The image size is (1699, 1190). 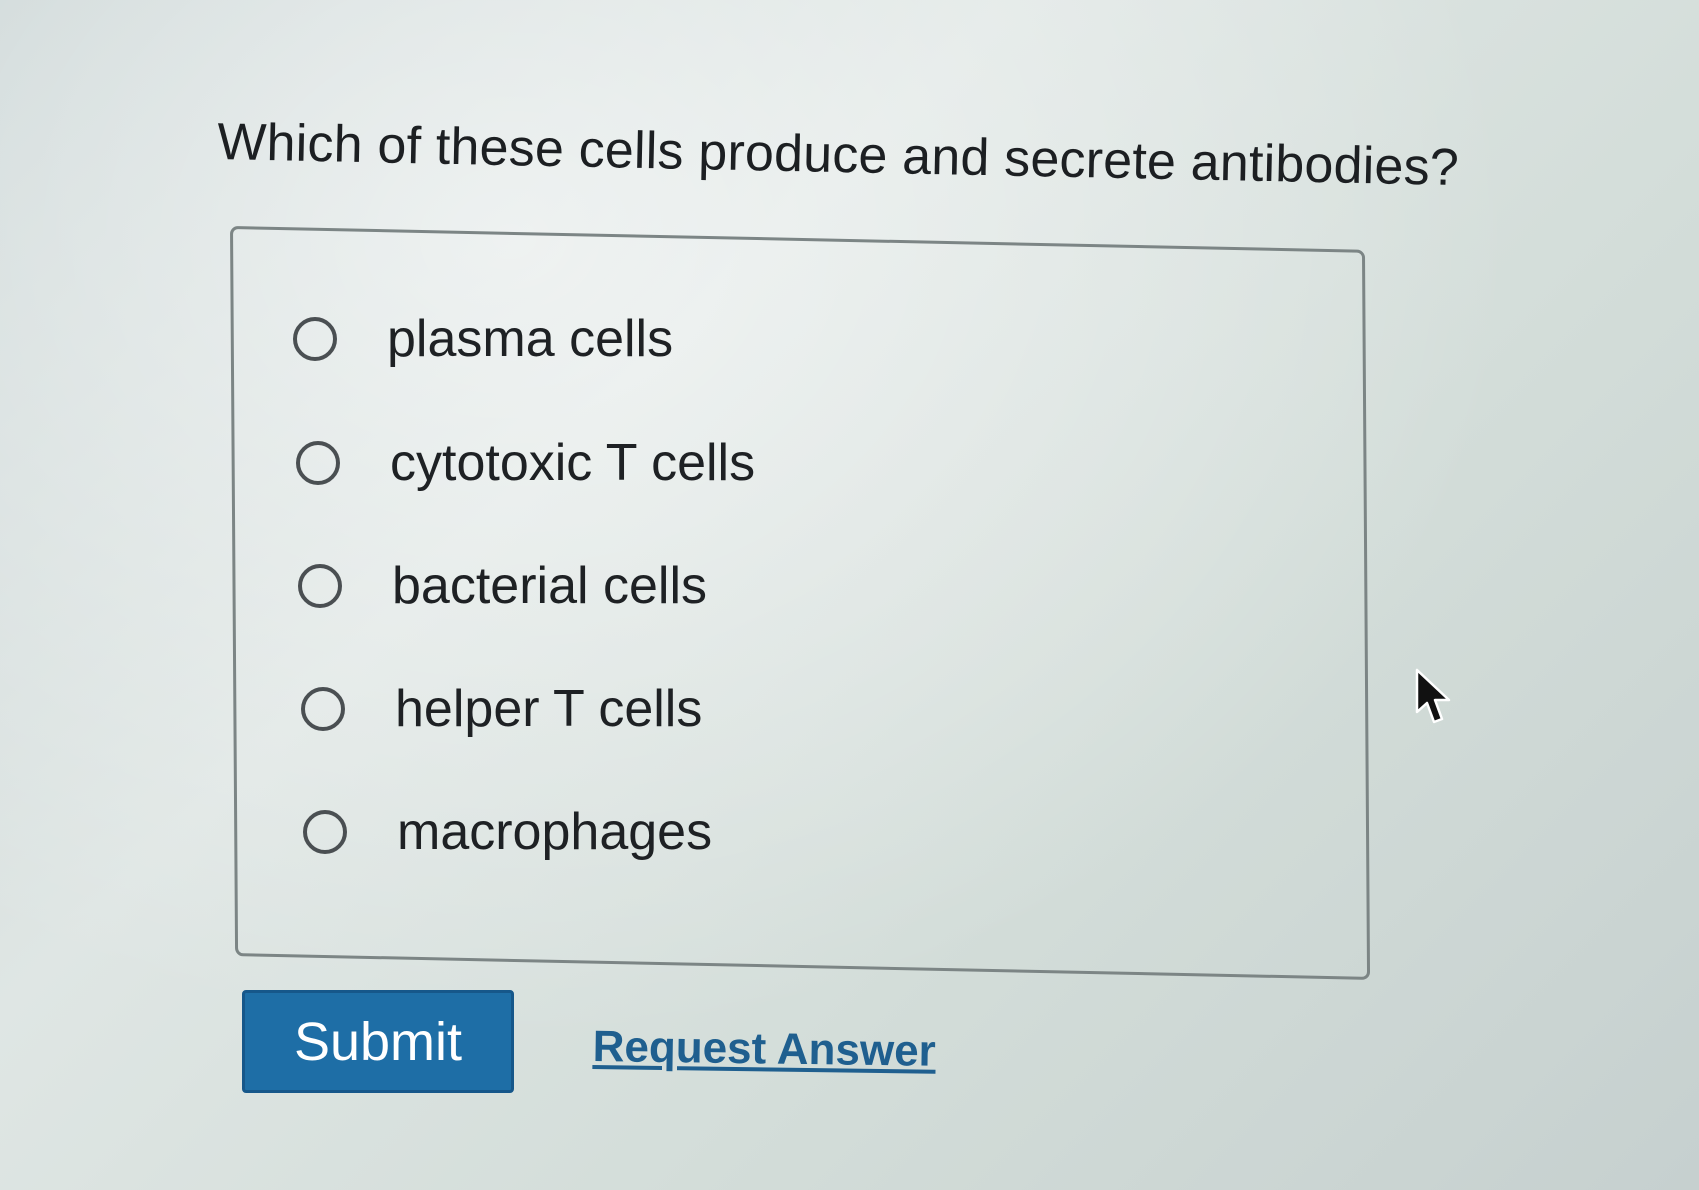 I want to click on option-plasma-cells: plasma cells, so click(x=483, y=339).